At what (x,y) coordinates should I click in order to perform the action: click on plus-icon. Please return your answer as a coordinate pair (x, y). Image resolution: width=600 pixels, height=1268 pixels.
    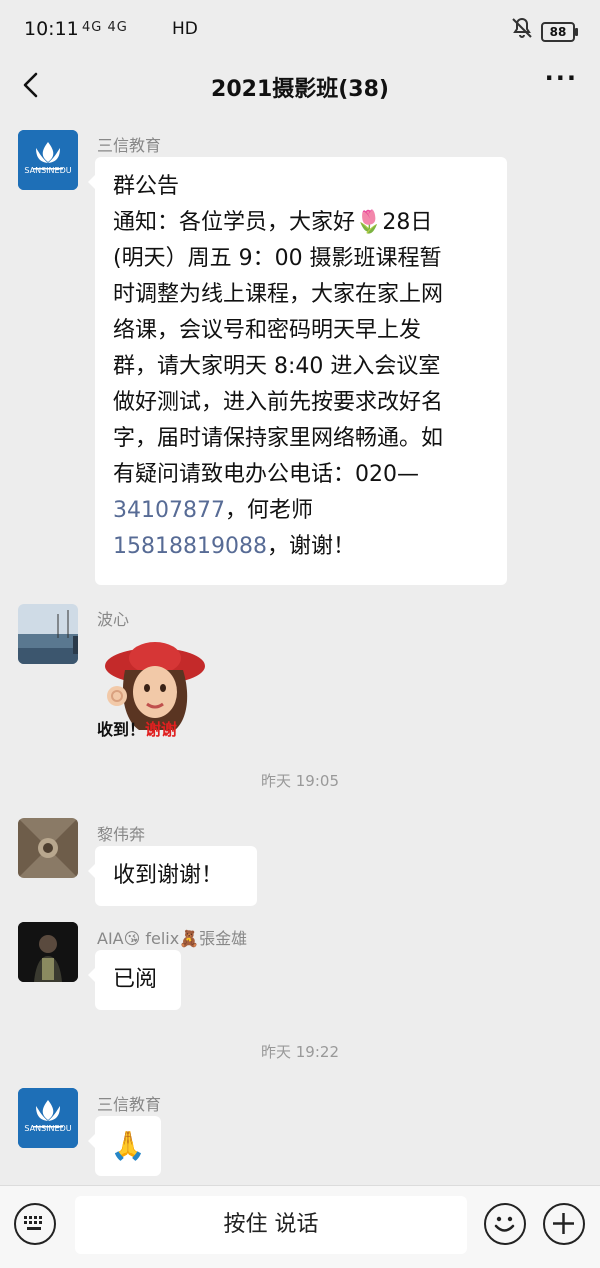
    Looking at the image, I should click on (564, 1224).